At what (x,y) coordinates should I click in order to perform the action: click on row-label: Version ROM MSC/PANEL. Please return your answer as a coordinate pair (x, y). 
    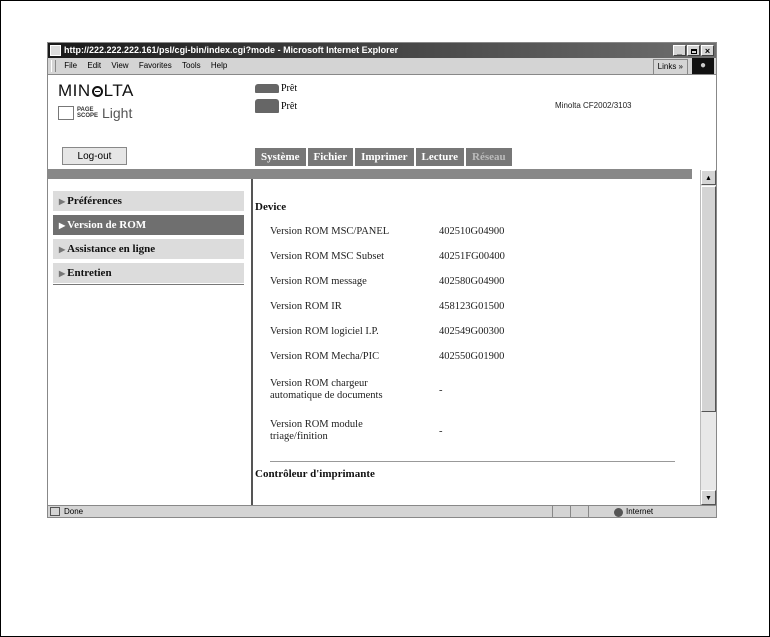
    Looking at the image, I should click on (330, 231).